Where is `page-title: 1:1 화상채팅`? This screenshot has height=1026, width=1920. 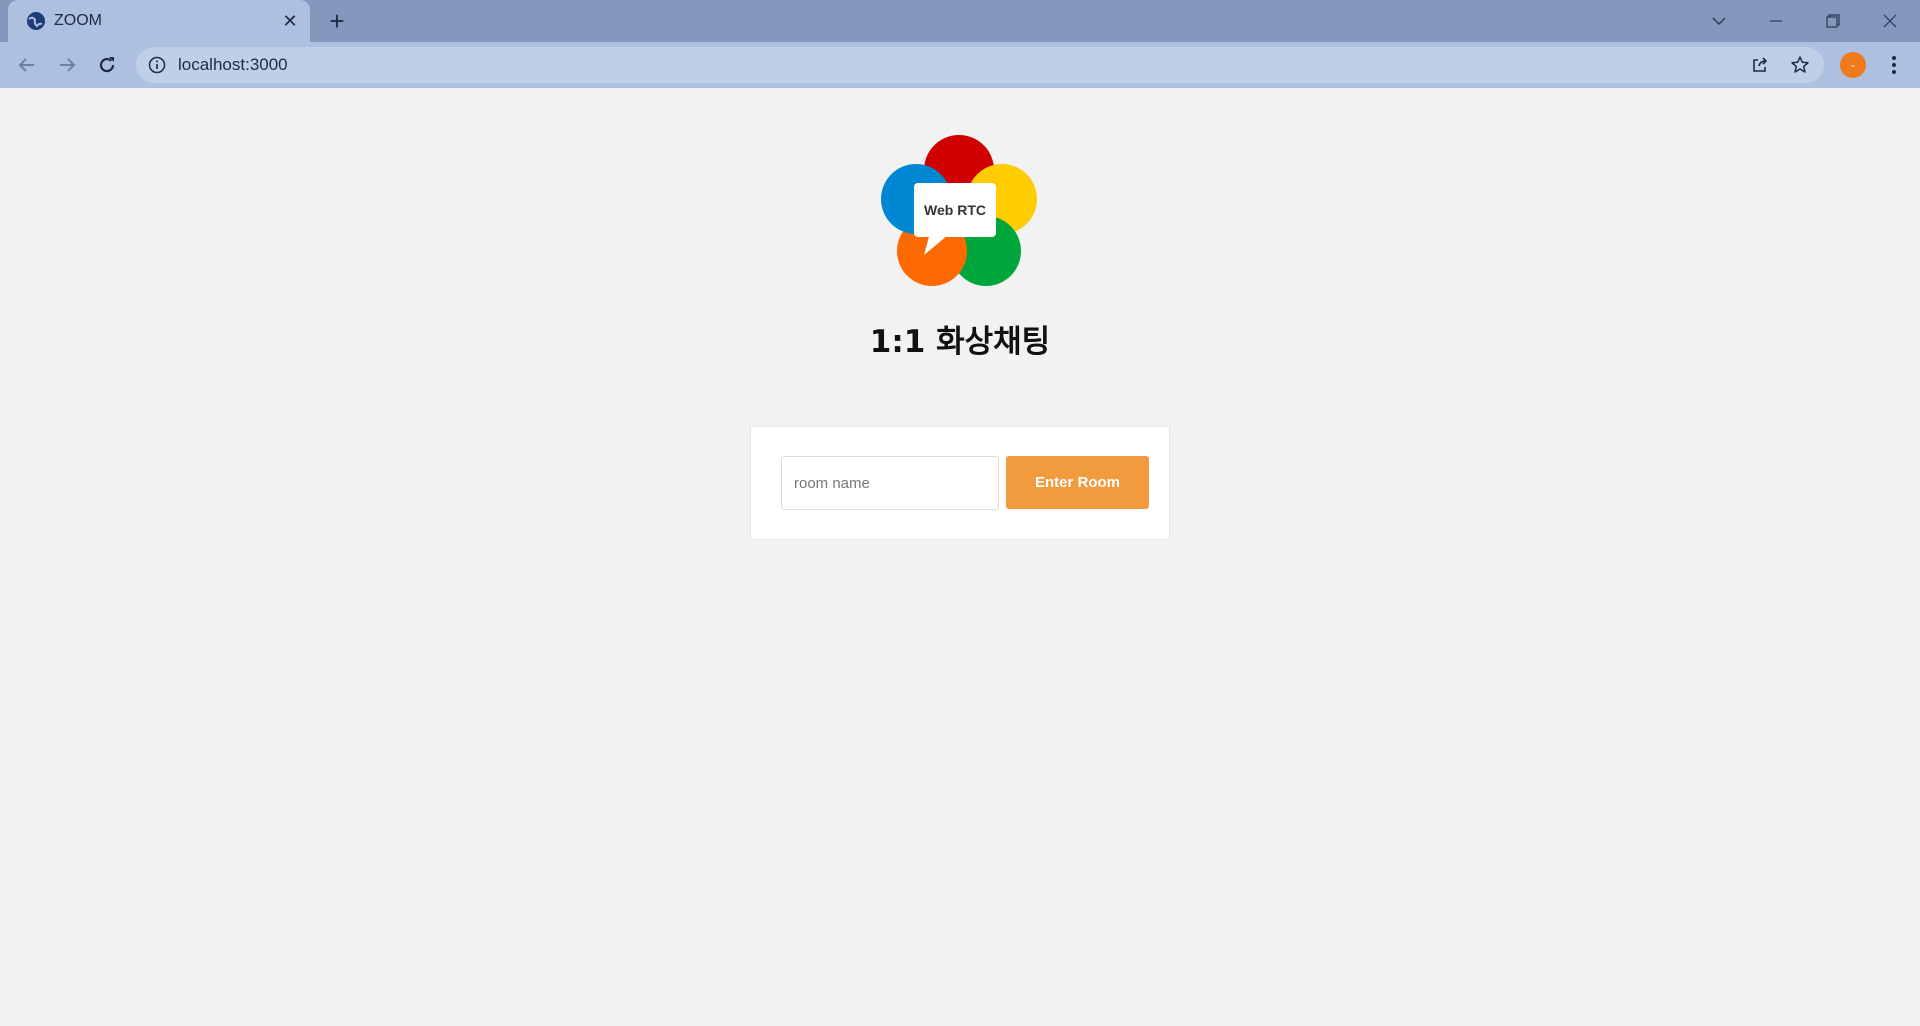 page-title: 1:1 화상채팅 is located at coordinates (960, 342).